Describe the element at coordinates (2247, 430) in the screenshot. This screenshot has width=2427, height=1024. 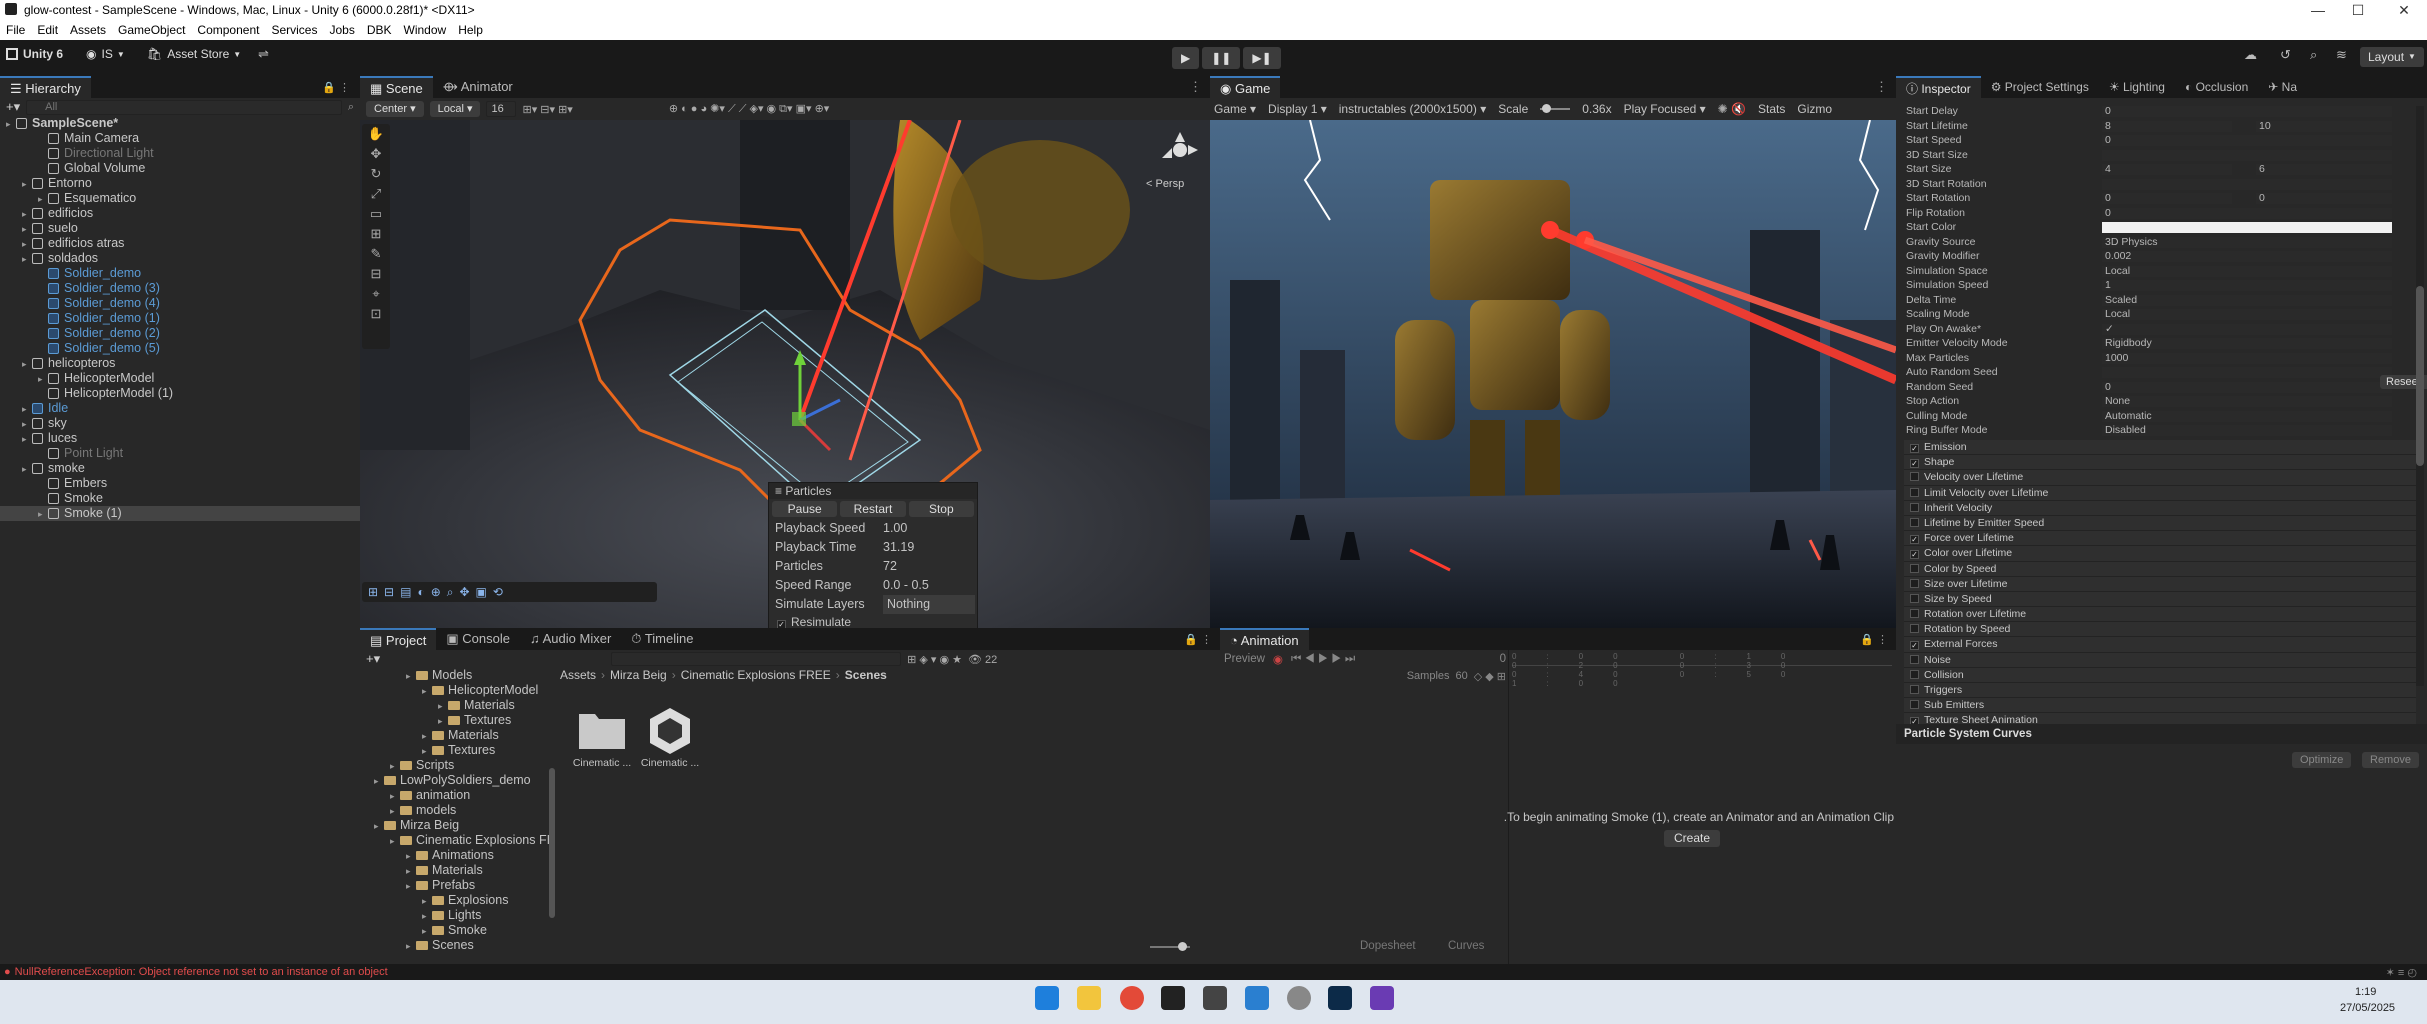
I see `inspector-field-value: Disabled` at that location.